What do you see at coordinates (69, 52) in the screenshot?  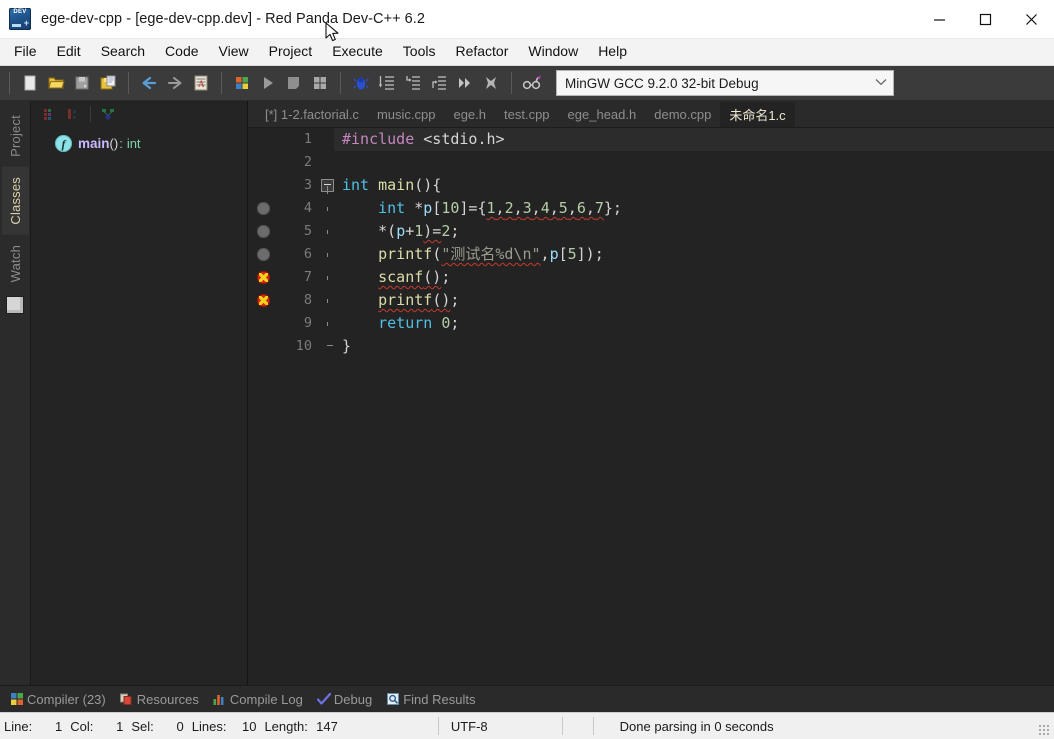 I see `menu-edit: Edit` at bounding box center [69, 52].